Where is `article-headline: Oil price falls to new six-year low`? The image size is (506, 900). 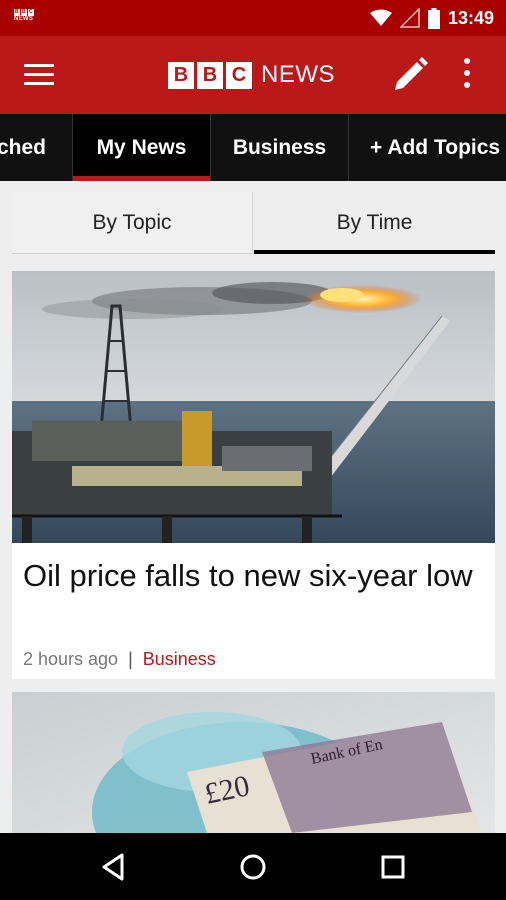
article-headline: Oil price falls to new six-year low is located at coordinates (253, 576).